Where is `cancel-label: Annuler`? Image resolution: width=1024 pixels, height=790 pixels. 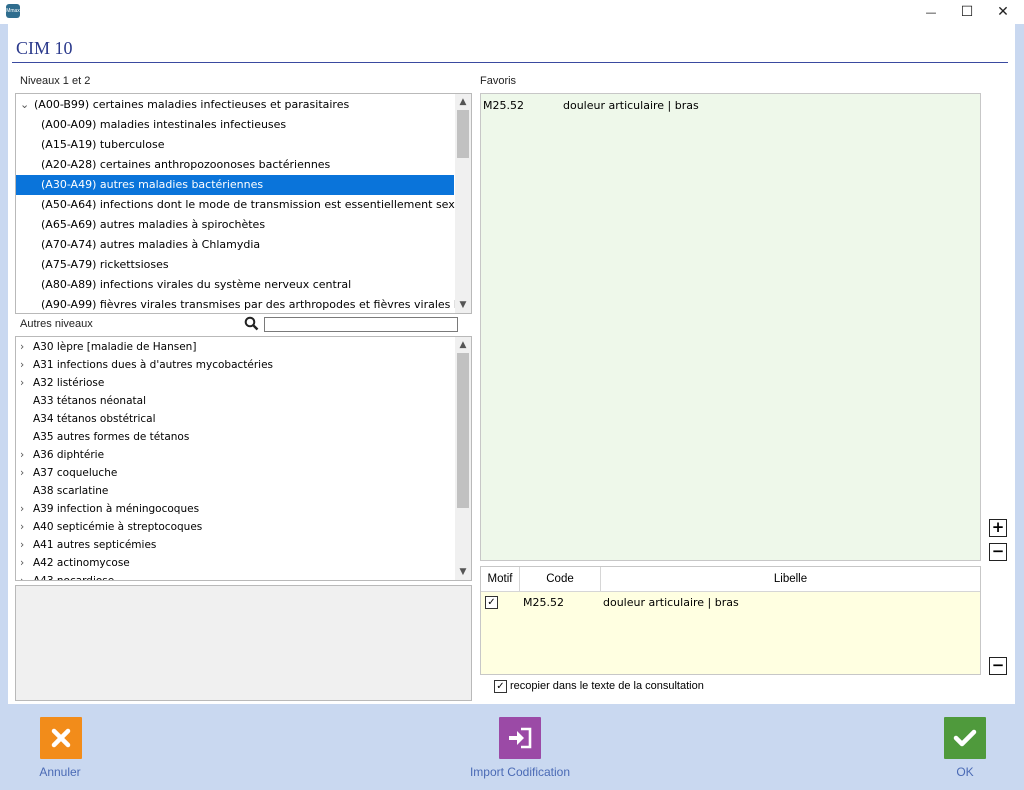 cancel-label: Annuler is located at coordinates (60, 772).